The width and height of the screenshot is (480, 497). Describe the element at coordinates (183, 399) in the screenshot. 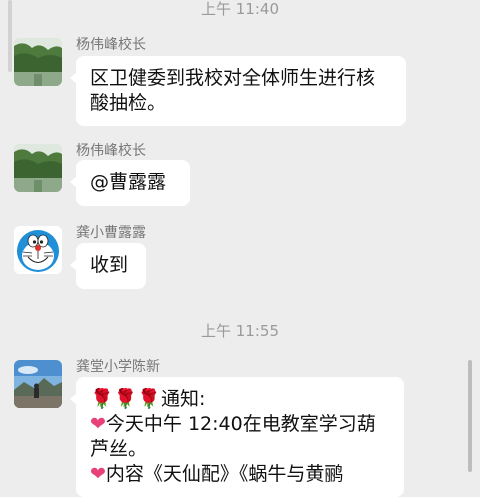

I see `notice-label: 通知:` at that location.